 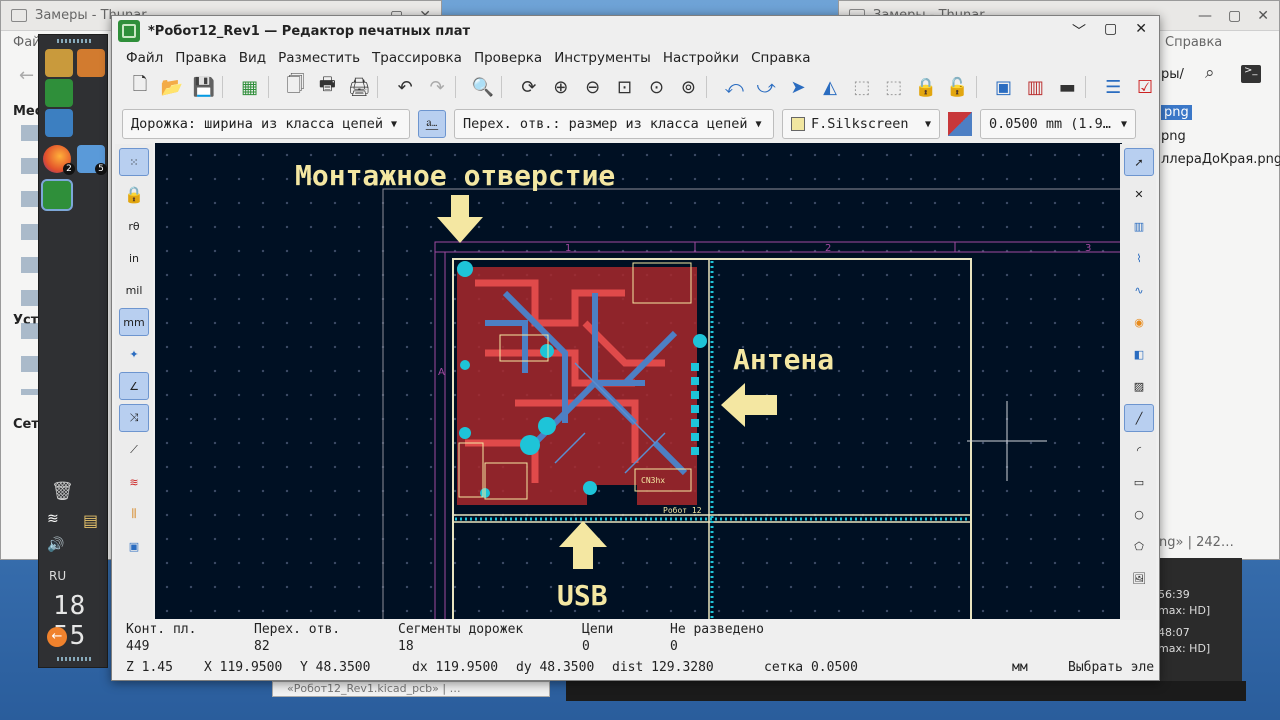 What do you see at coordinates (1193, 42) in the screenshot?
I see `bg-right-menu-help: Справка` at bounding box center [1193, 42].